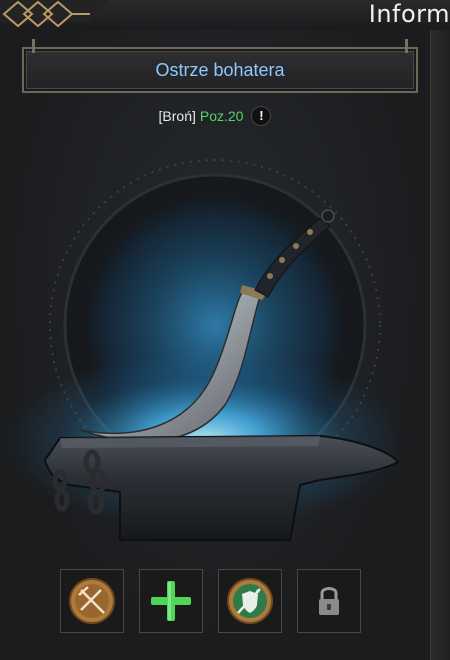  Describe the element at coordinates (55, 14) in the screenshot. I see `diamond-knot-ornament-icon` at that location.